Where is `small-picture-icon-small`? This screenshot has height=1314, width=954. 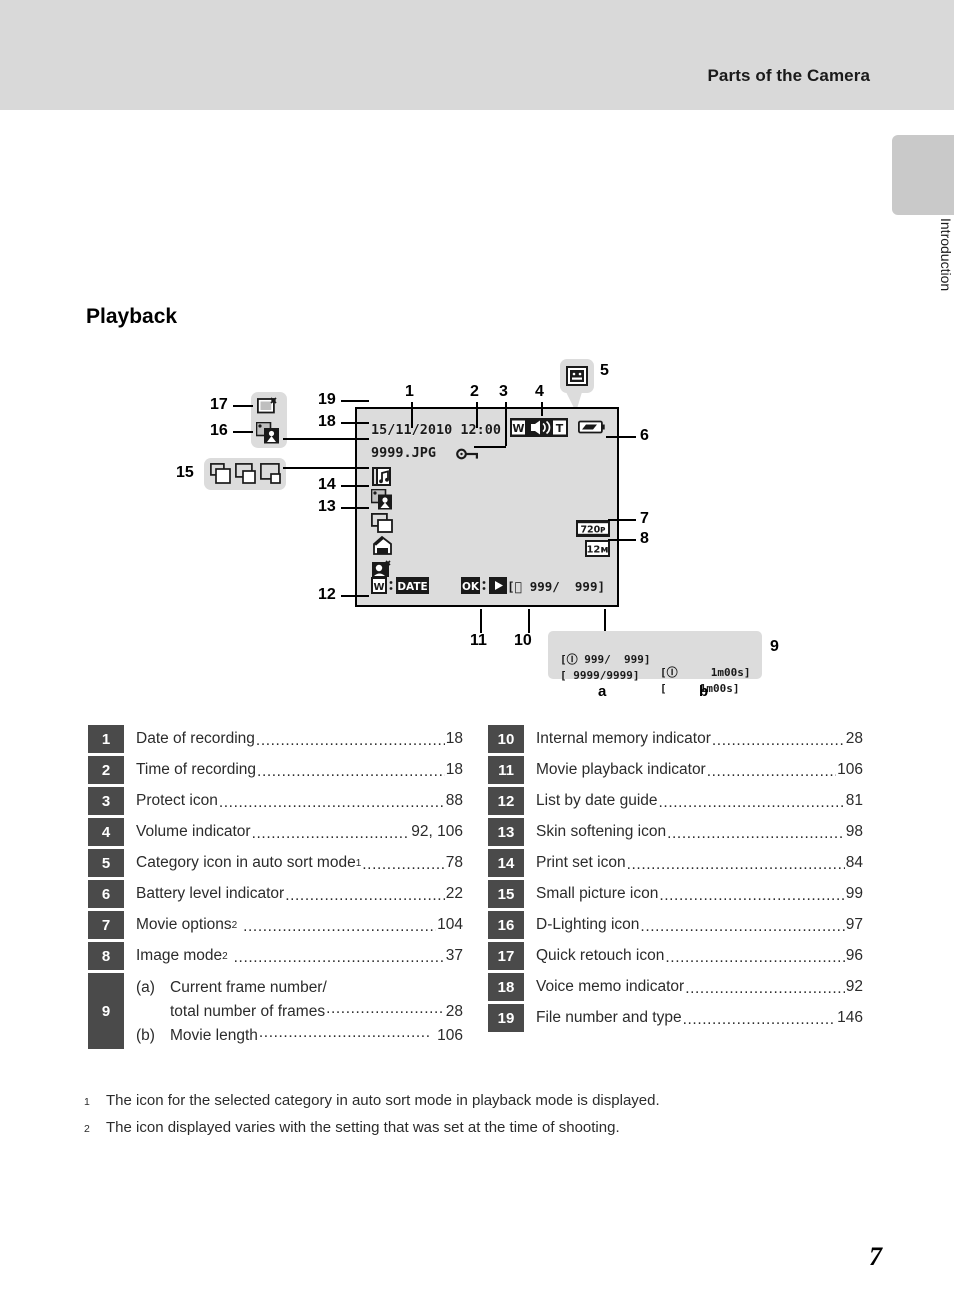
small-picture-icon-small is located at coordinates (270, 473).